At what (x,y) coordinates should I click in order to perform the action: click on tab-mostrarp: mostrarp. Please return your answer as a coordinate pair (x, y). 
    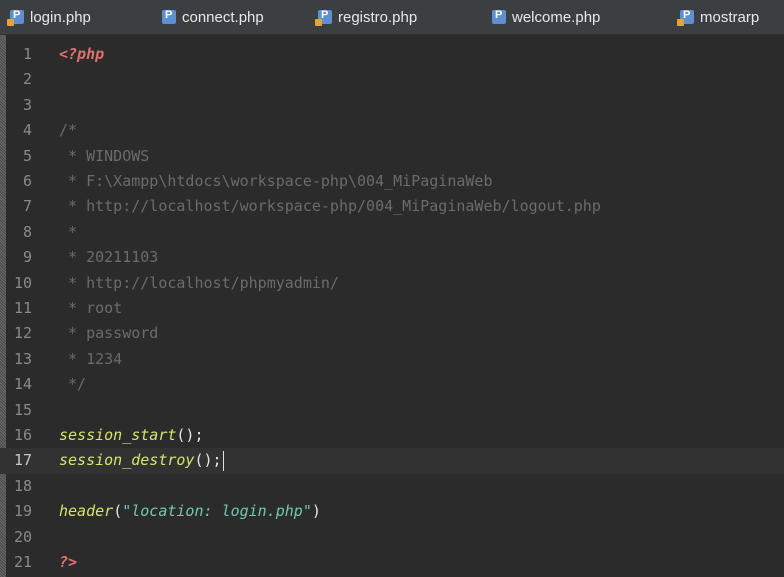
    Looking at the image, I should click on (718, 17).